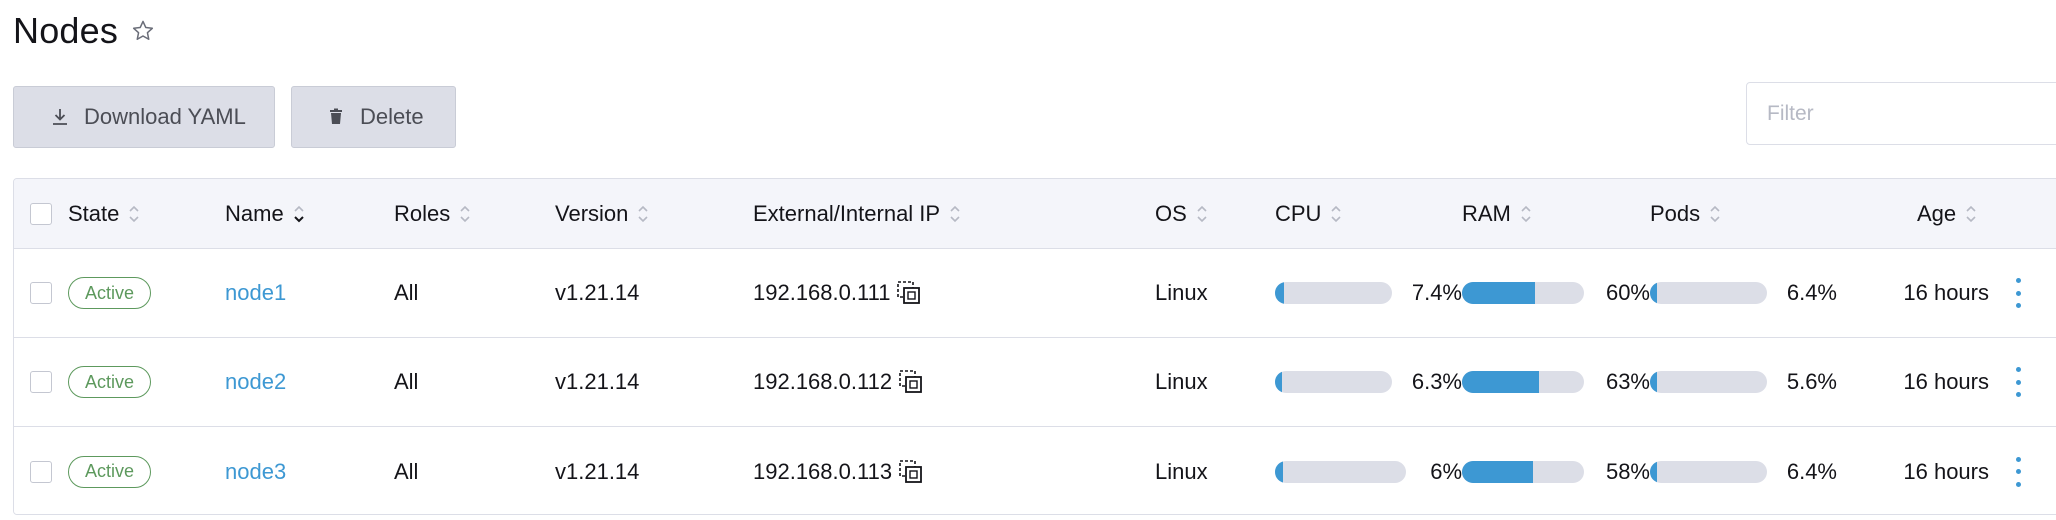 Image resolution: width=2056 pixels, height=520 pixels. What do you see at coordinates (254, 213) in the screenshot?
I see `column-label: Name` at bounding box center [254, 213].